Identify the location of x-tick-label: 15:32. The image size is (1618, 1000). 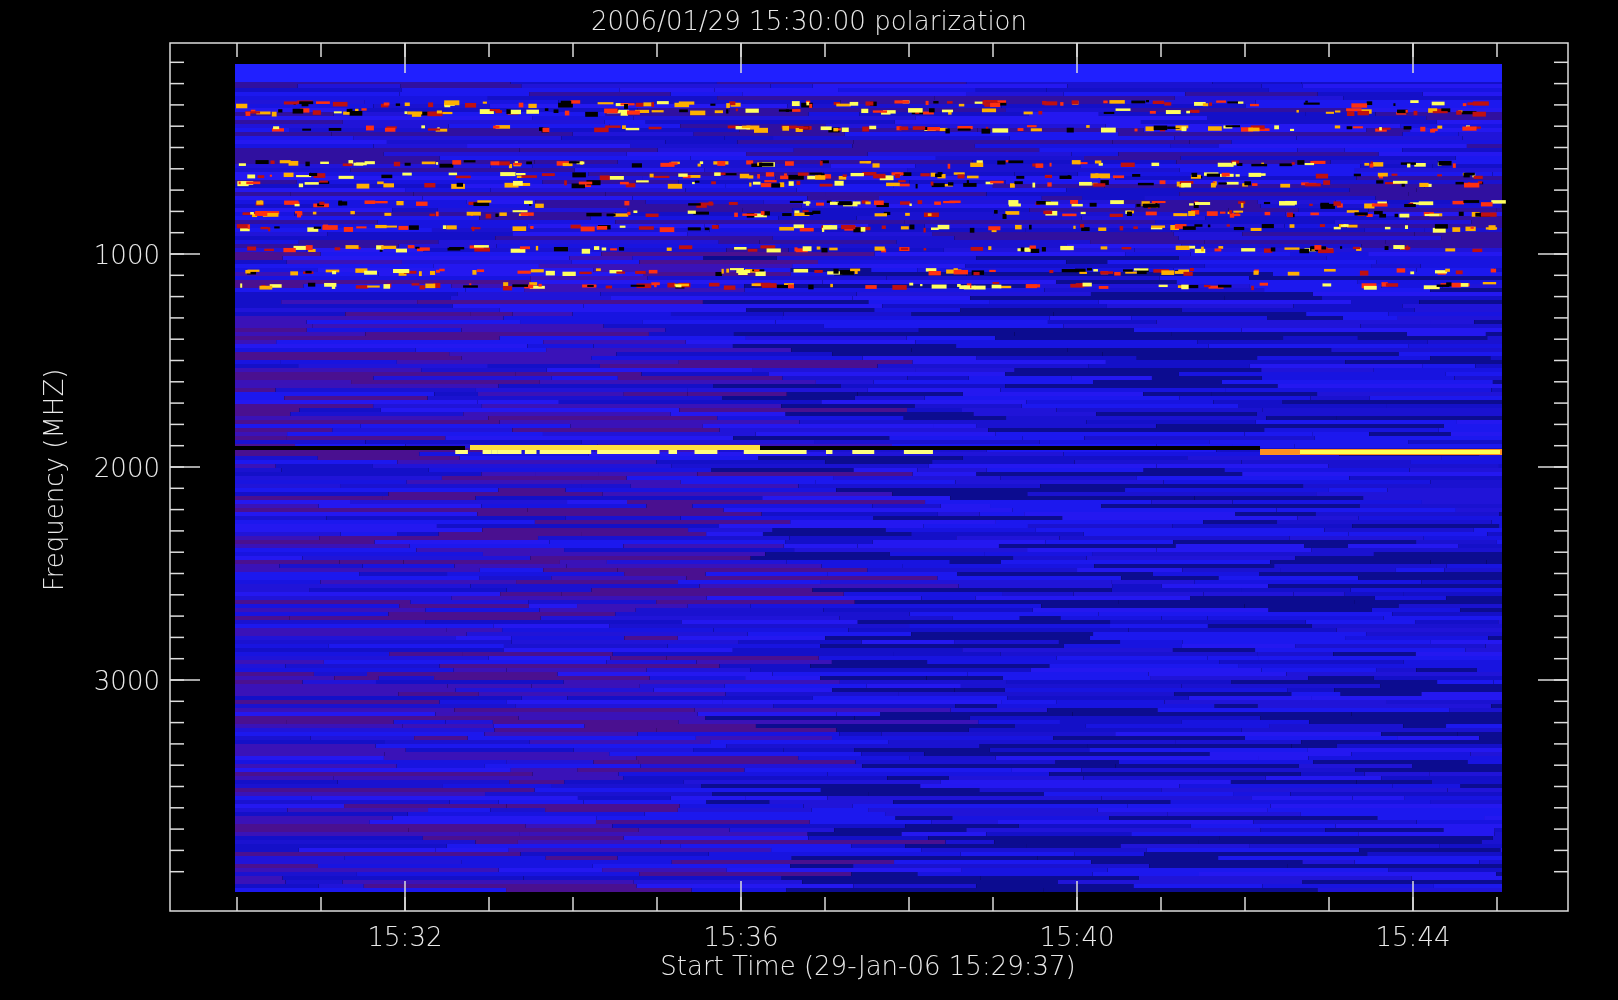
(405, 937).